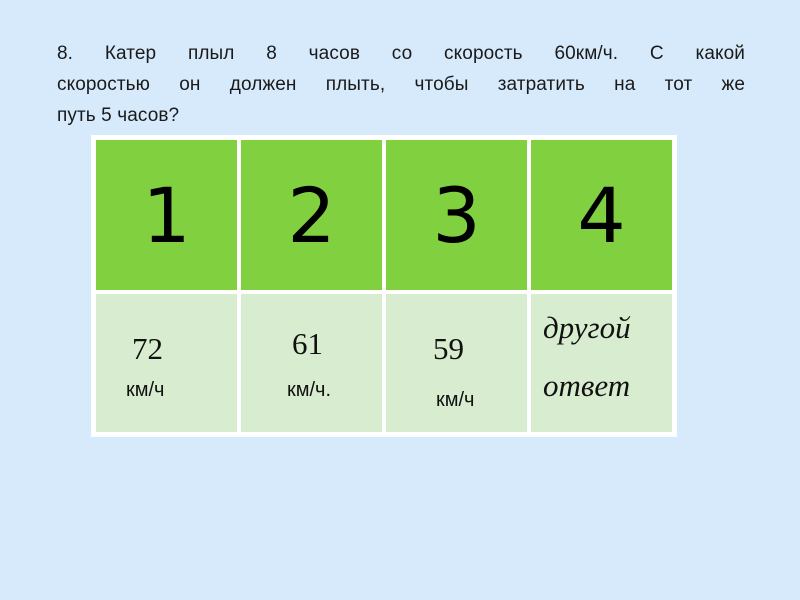  What do you see at coordinates (311, 363) in the screenshot?
I see `option-2-answer: 61 км/ч.` at bounding box center [311, 363].